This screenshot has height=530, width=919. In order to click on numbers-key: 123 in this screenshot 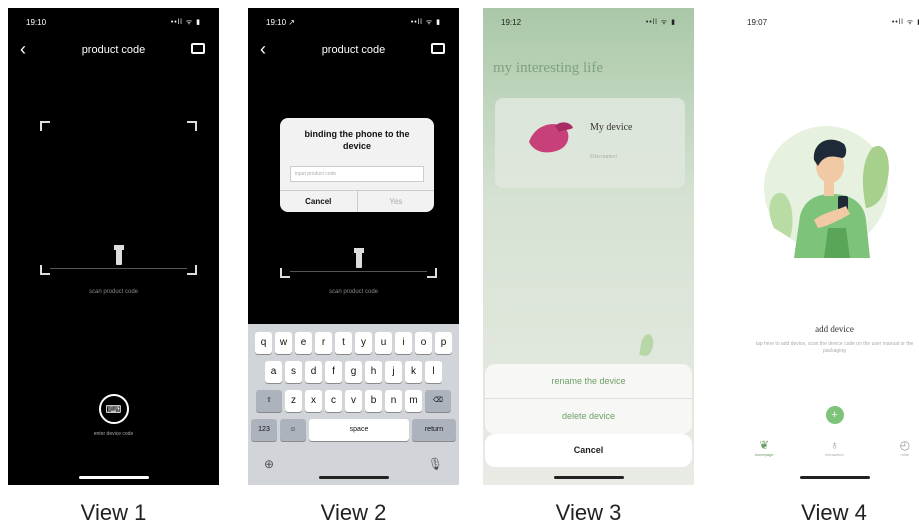, I will do `click(264, 430)`.